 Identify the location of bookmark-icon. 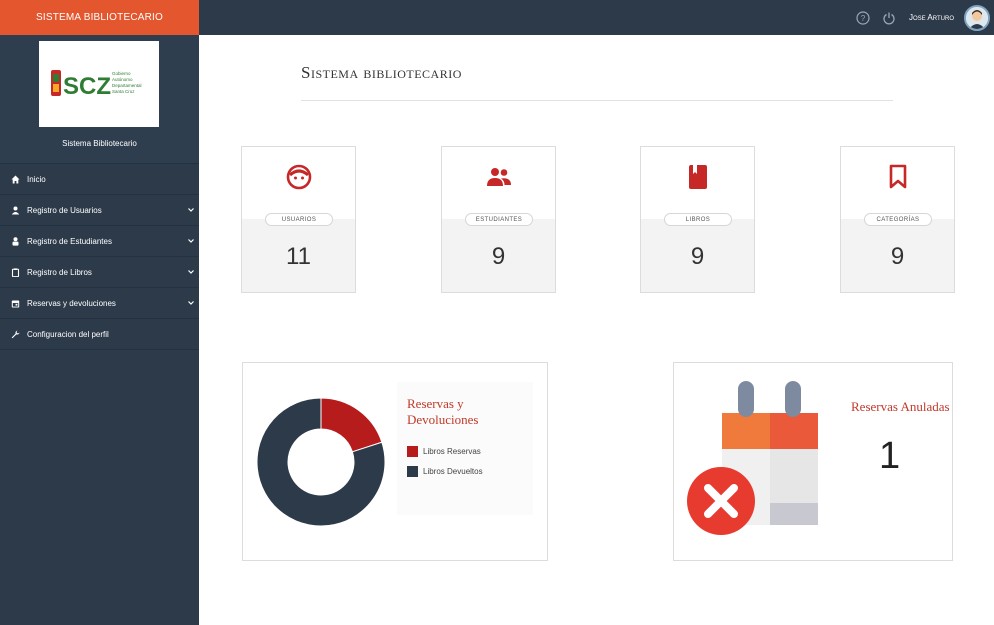
(898, 179).